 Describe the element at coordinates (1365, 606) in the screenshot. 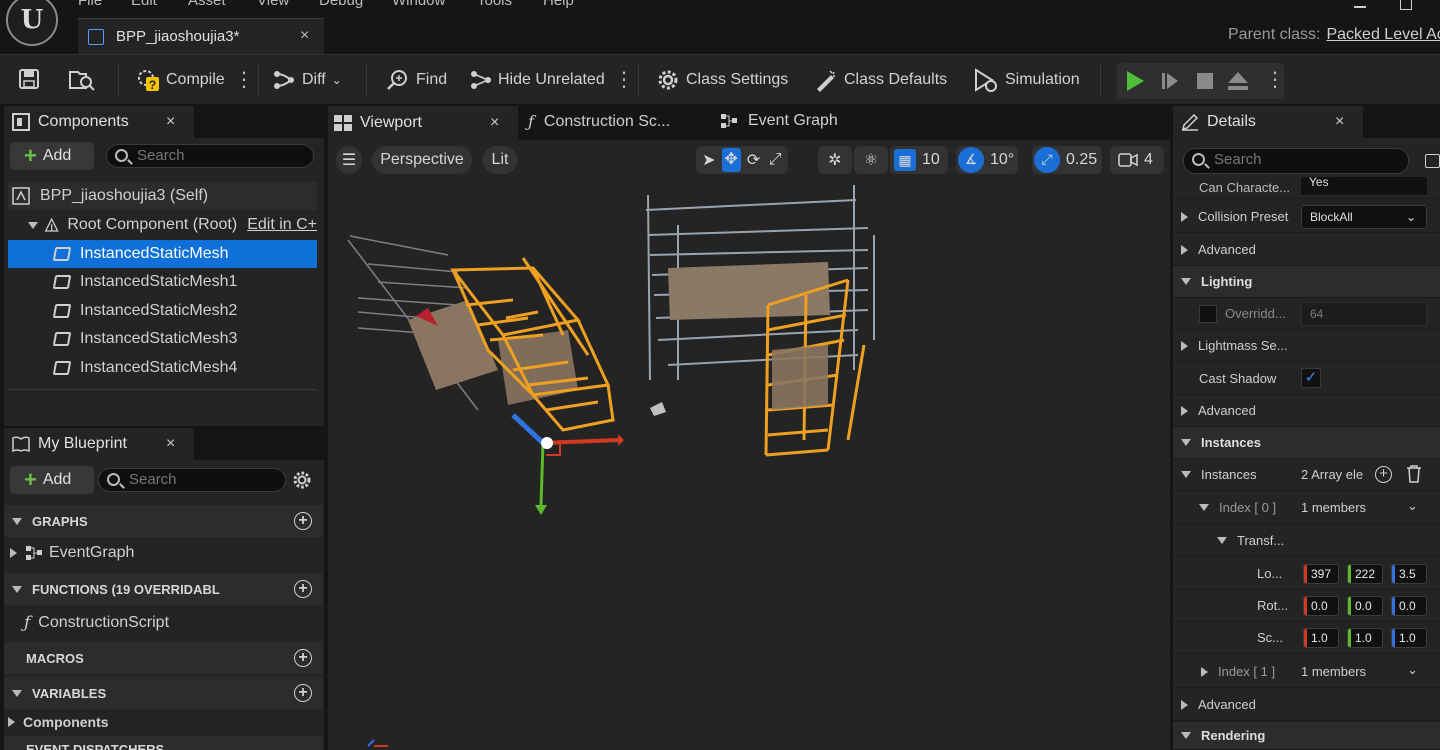

I see `rotation-y-field: 0.0` at that location.